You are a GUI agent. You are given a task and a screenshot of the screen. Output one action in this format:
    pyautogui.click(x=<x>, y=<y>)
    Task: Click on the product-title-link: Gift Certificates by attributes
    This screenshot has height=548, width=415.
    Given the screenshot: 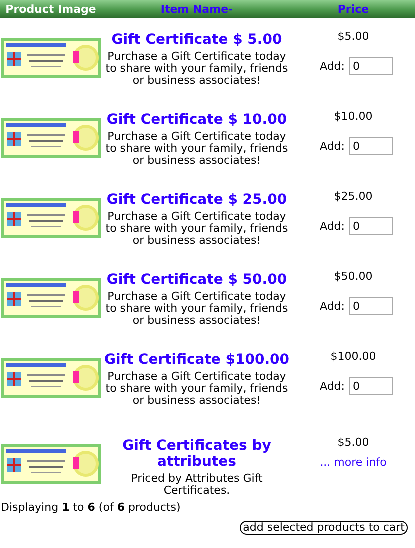 What is the action you would take?
    pyautogui.click(x=197, y=454)
    